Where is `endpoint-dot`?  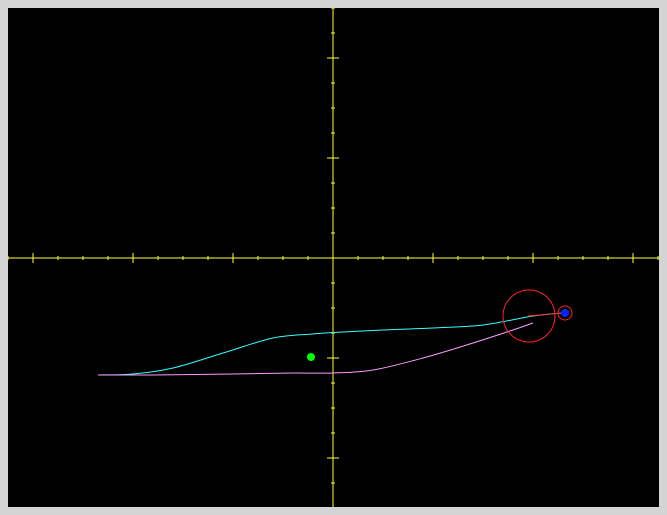
endpoint-dot is located at coordinates (565, 313).